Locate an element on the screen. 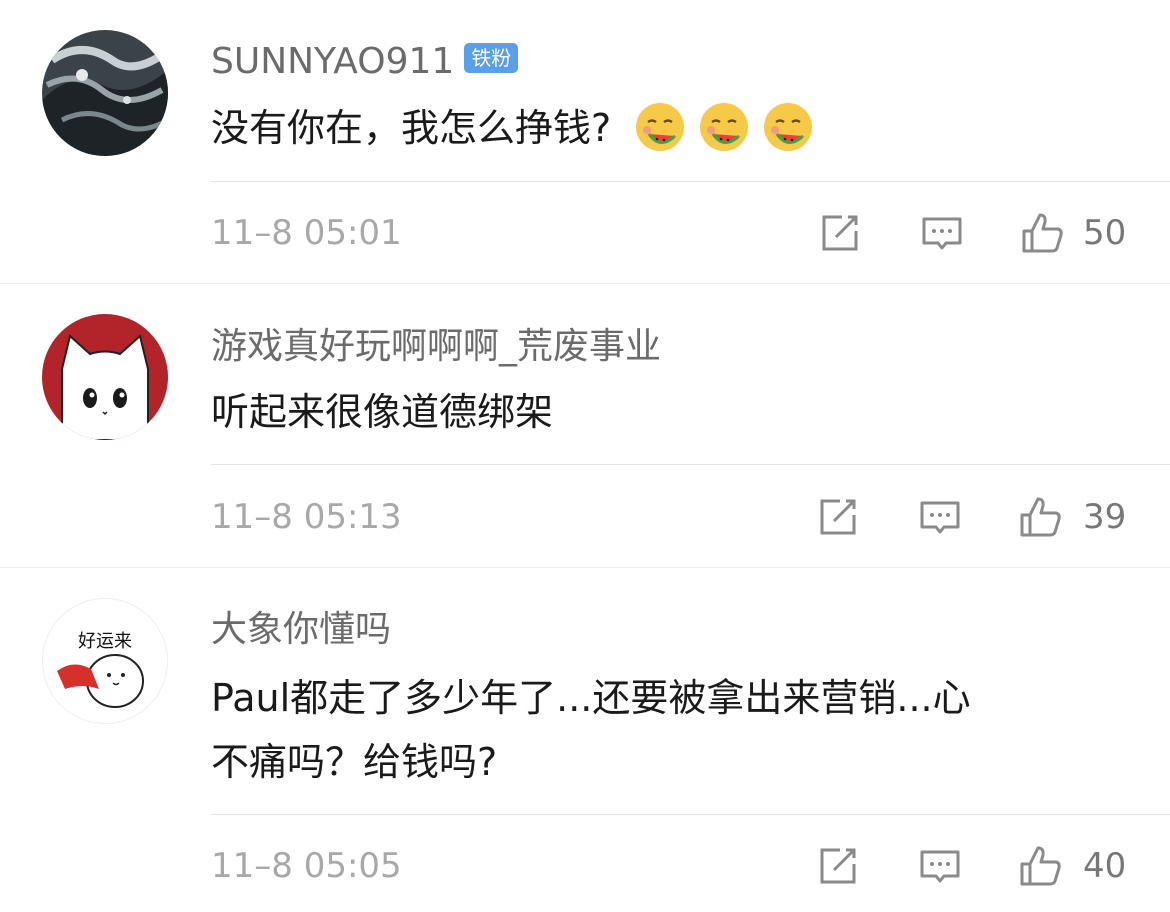 This screenshot has height=912, width=1170. comment-meta: 11–8 05:01 50 is located at coordinates (585, 233).